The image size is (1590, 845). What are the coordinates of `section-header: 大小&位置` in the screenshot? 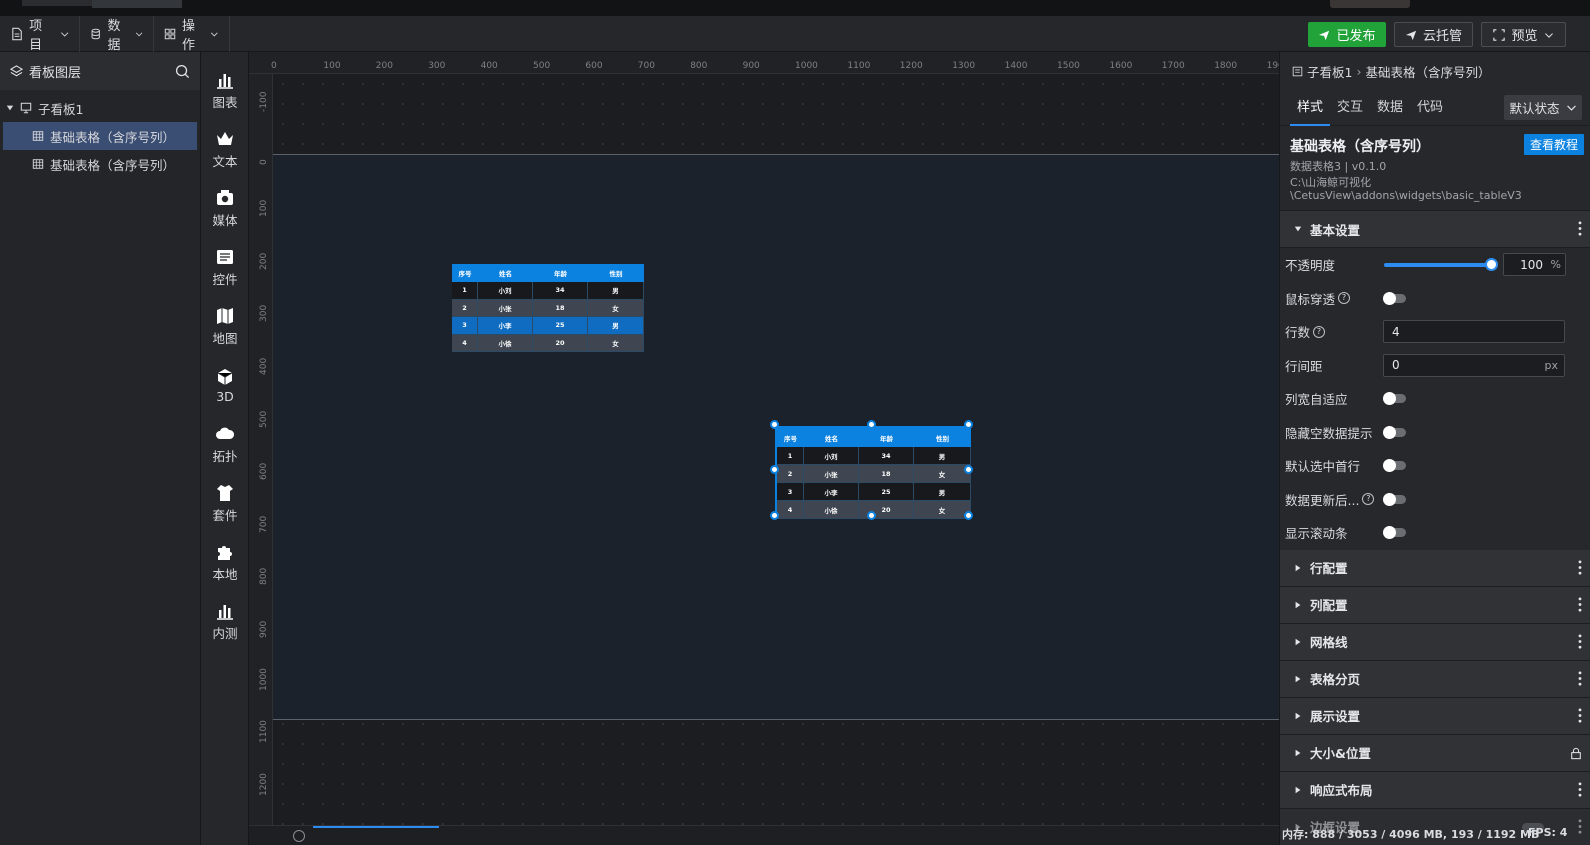 It's located at (1435, 753).